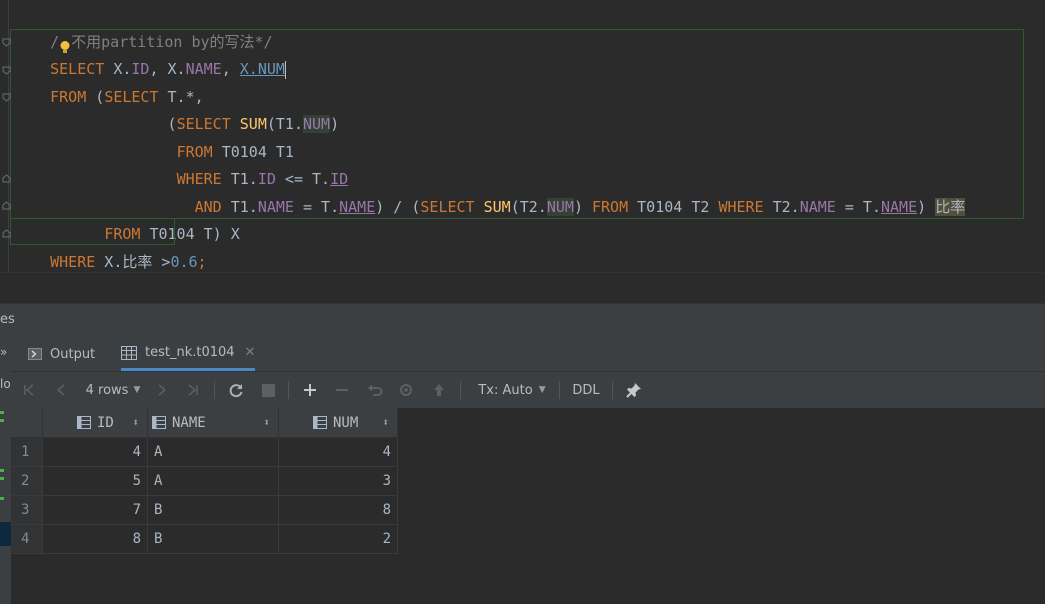 The image size is (1045, 604). Describe the element at coordinates (346, 422) in the screenshot. I see `column-num-label: NUM` at that location.